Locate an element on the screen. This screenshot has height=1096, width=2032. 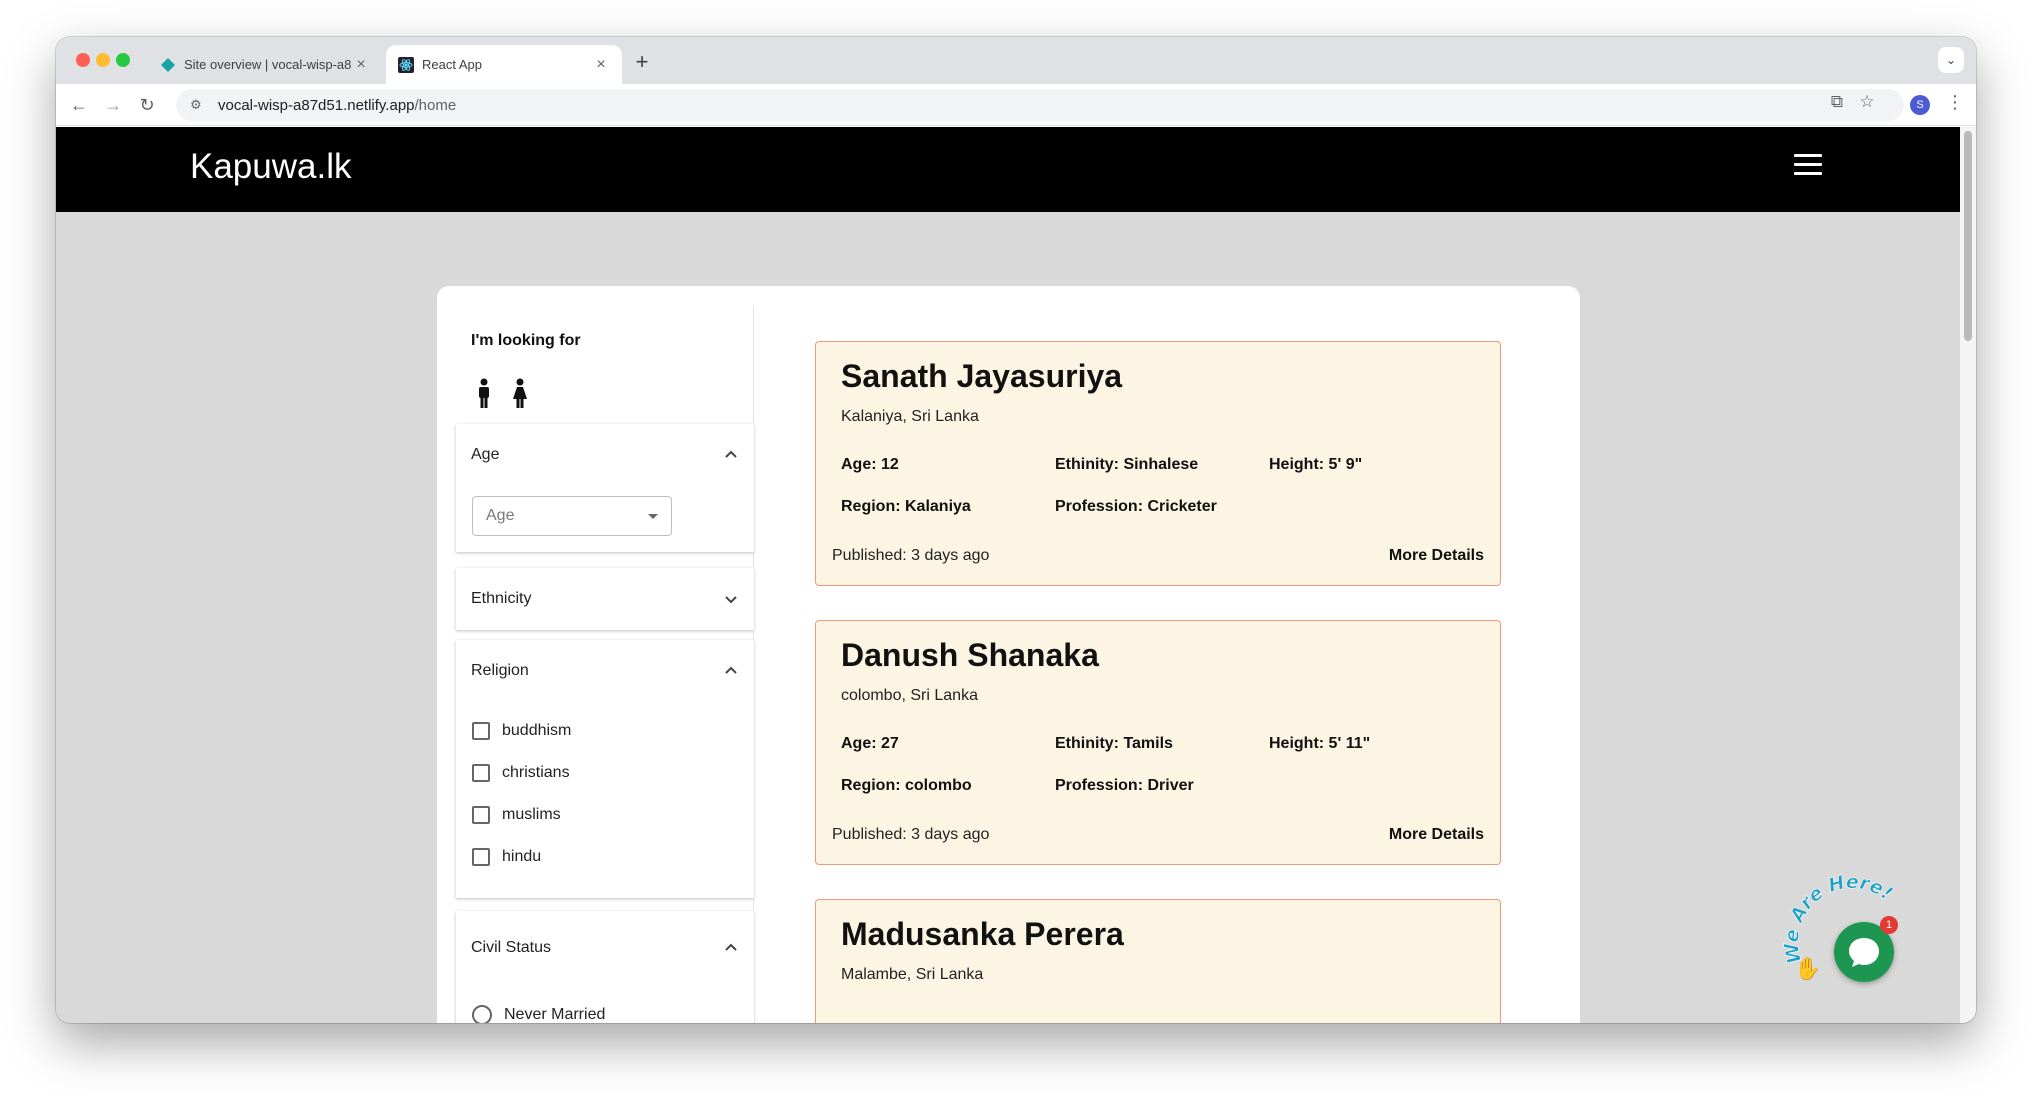
address-bar: ⚙ vocal-wisp-a87d51.netlify.app/home is located at coordinates (1040, 105).